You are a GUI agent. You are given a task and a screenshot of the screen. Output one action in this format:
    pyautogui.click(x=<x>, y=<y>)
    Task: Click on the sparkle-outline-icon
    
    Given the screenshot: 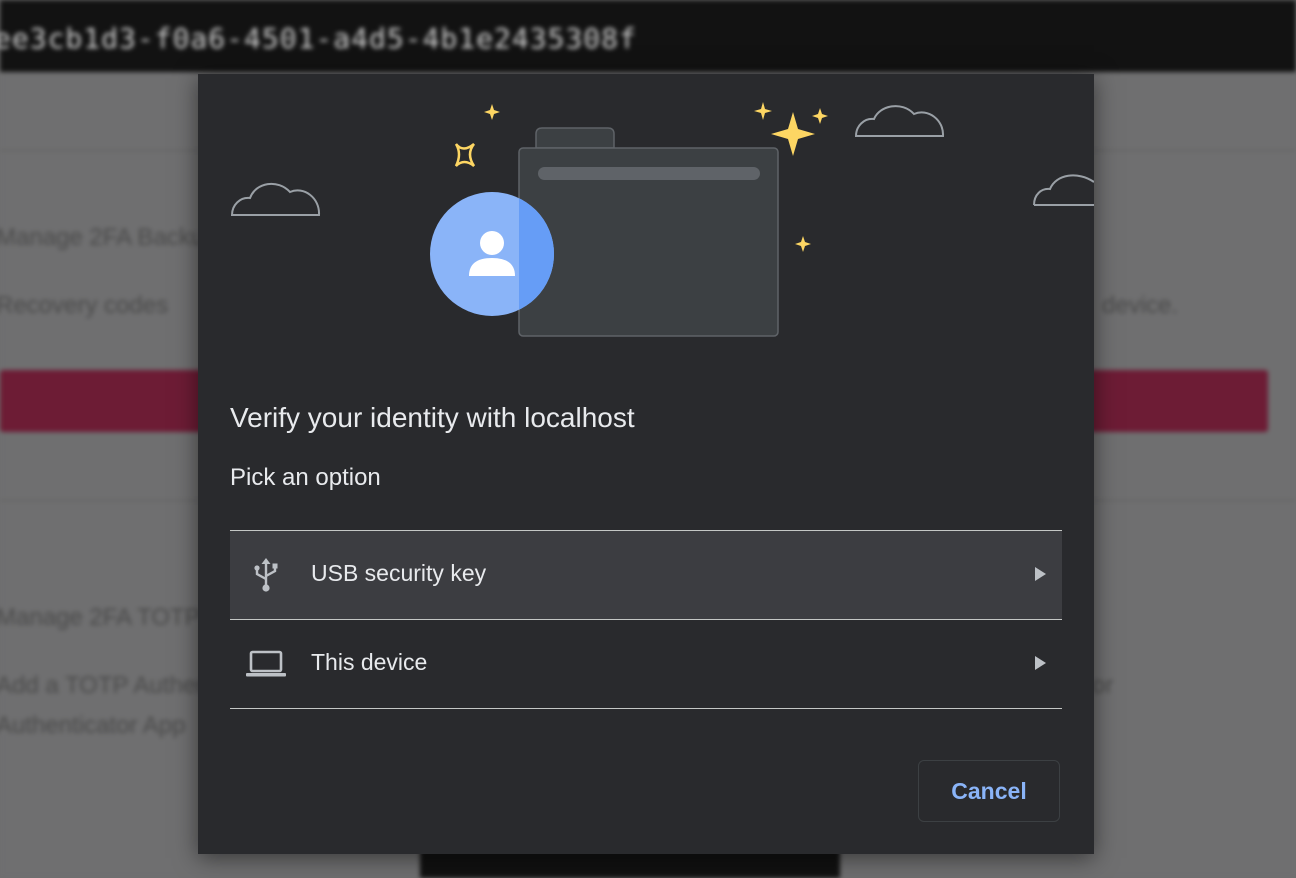 What is the action you would take?
    pyautogui.click(x=465, y=155)
    